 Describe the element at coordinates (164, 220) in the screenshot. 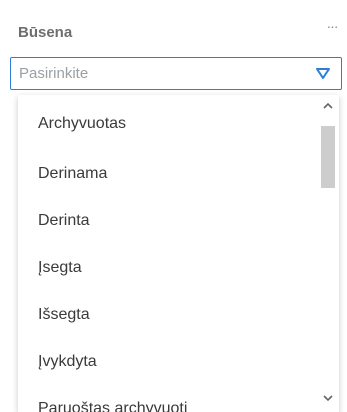

I see `option-derinta: Derinta` at that location.